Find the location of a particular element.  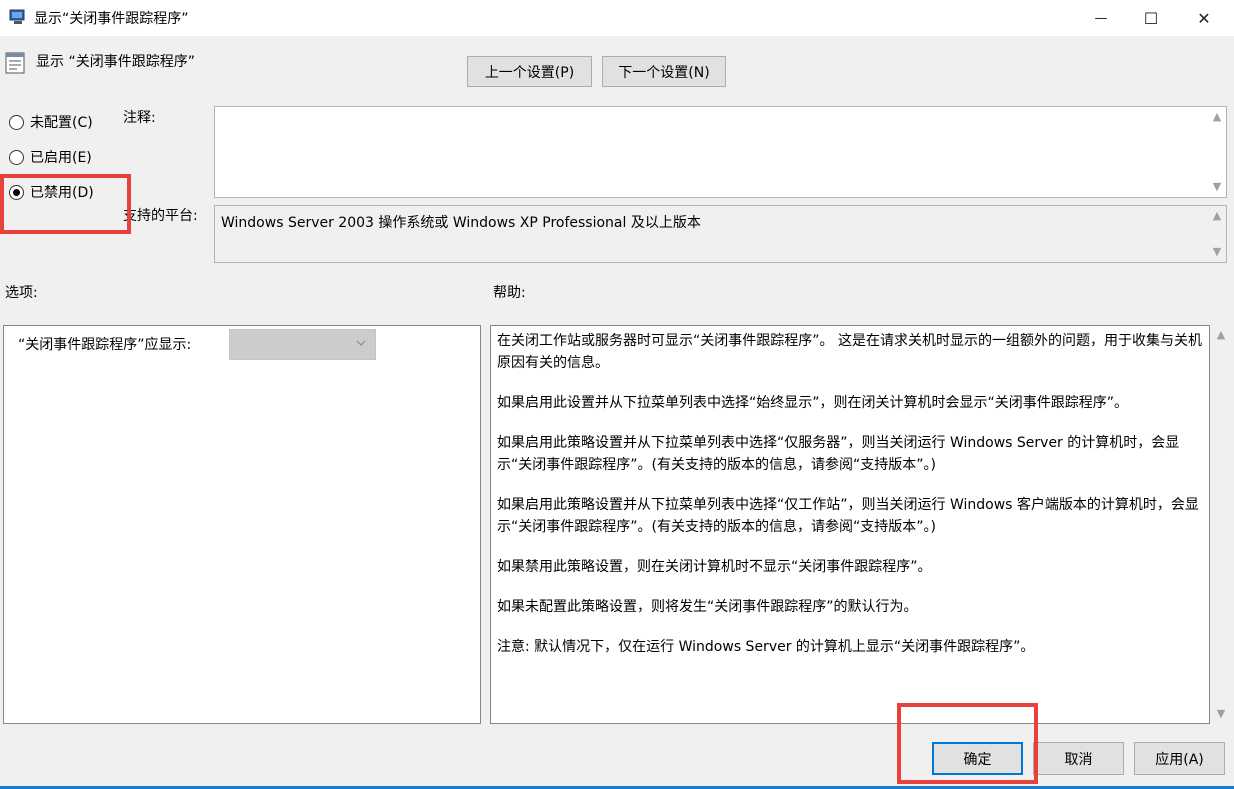

close-button: ✕ is located at coordinates (1204, 18).